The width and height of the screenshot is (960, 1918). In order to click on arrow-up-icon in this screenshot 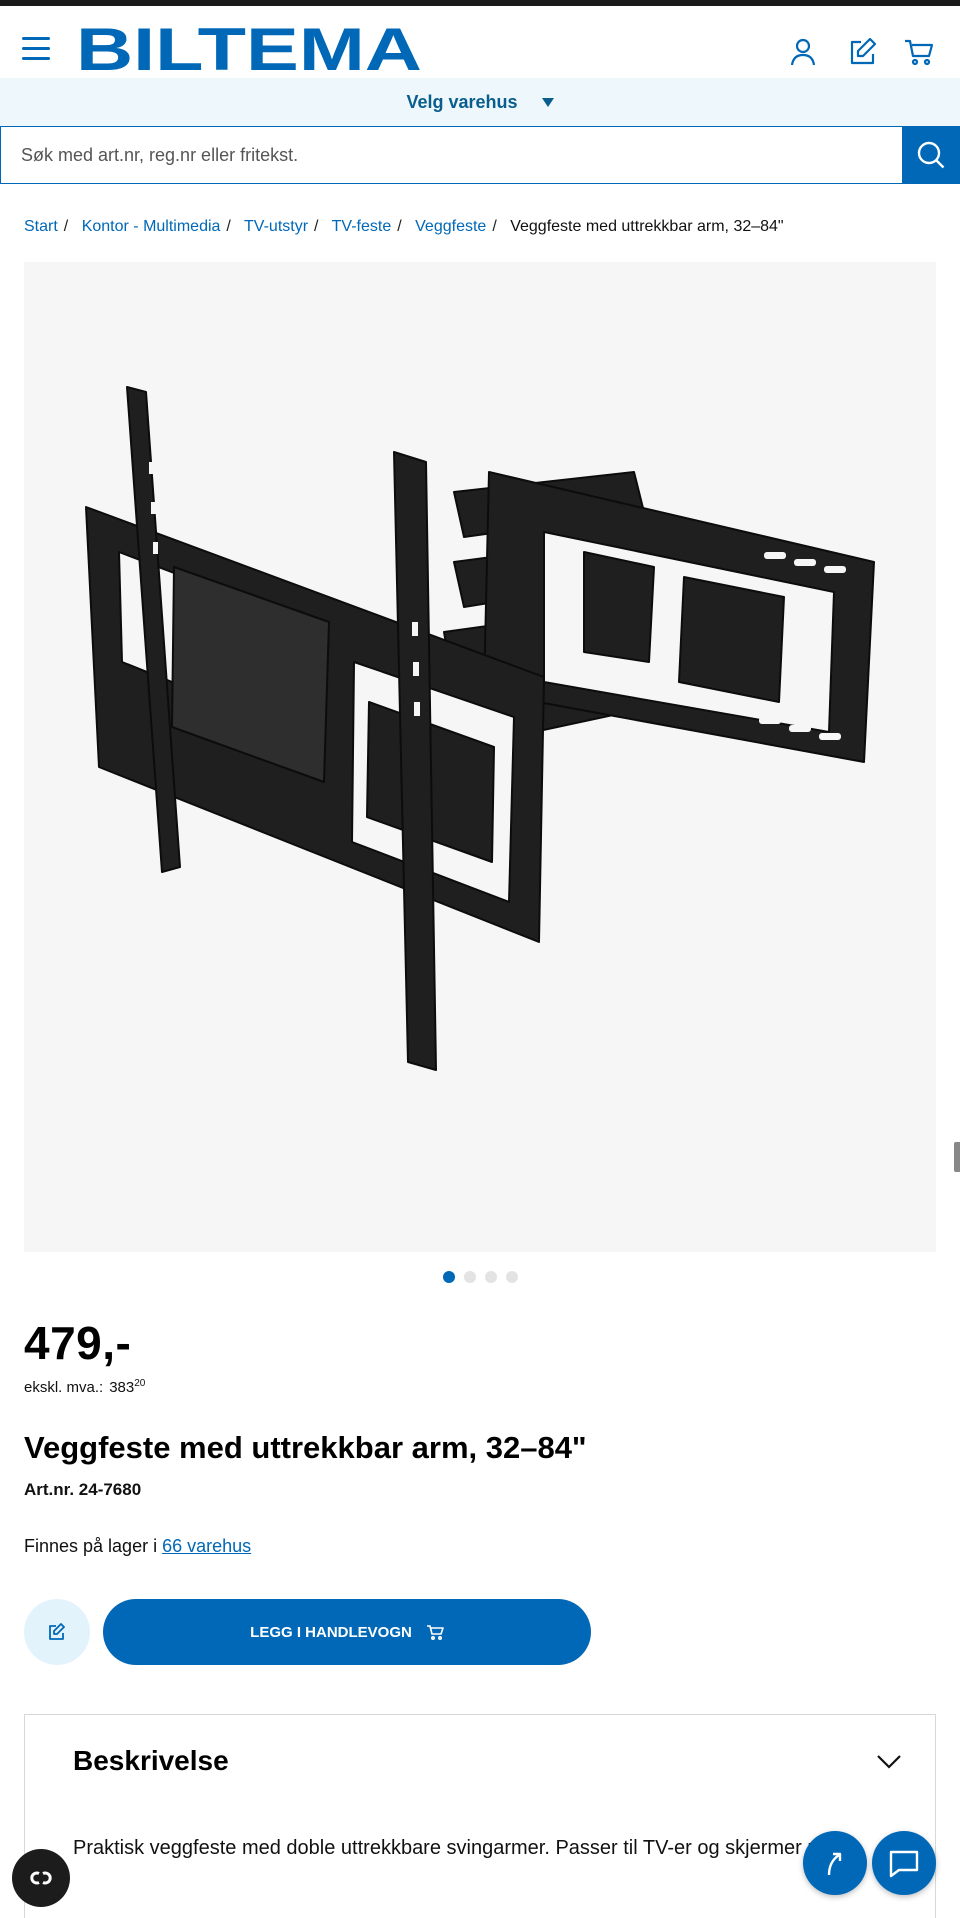, I will do `click(834, 1864)`.